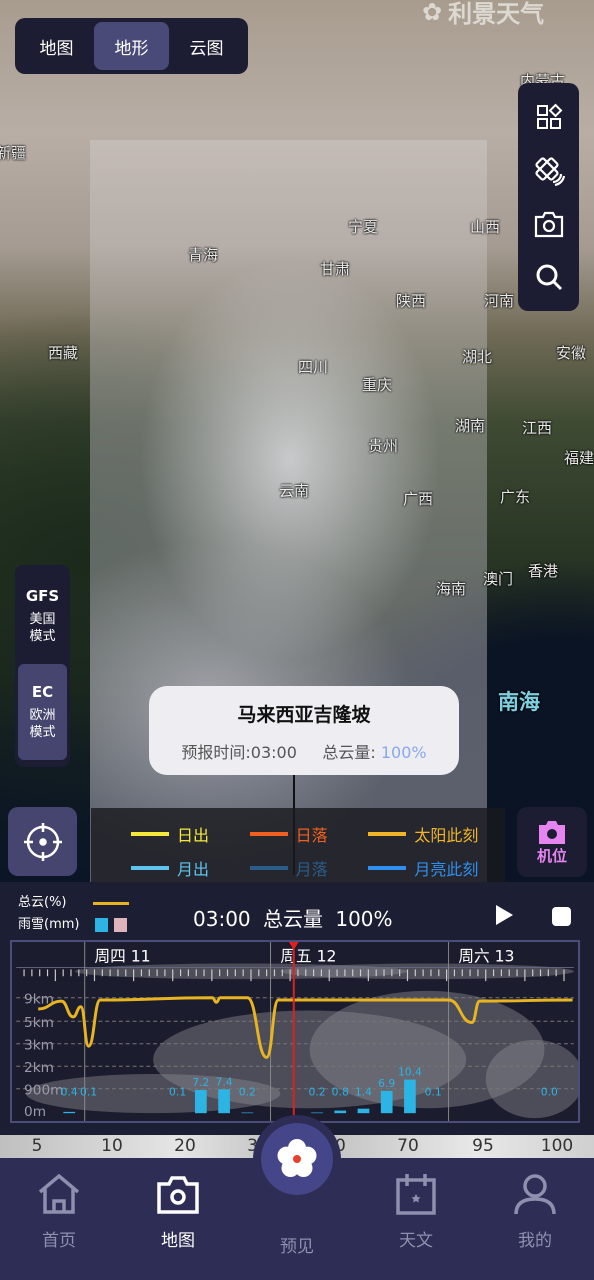  What do you see at coordinates (483, 1146) in the screenshot?
I see `scale-label: 95` at bounding box center [483, 1146].